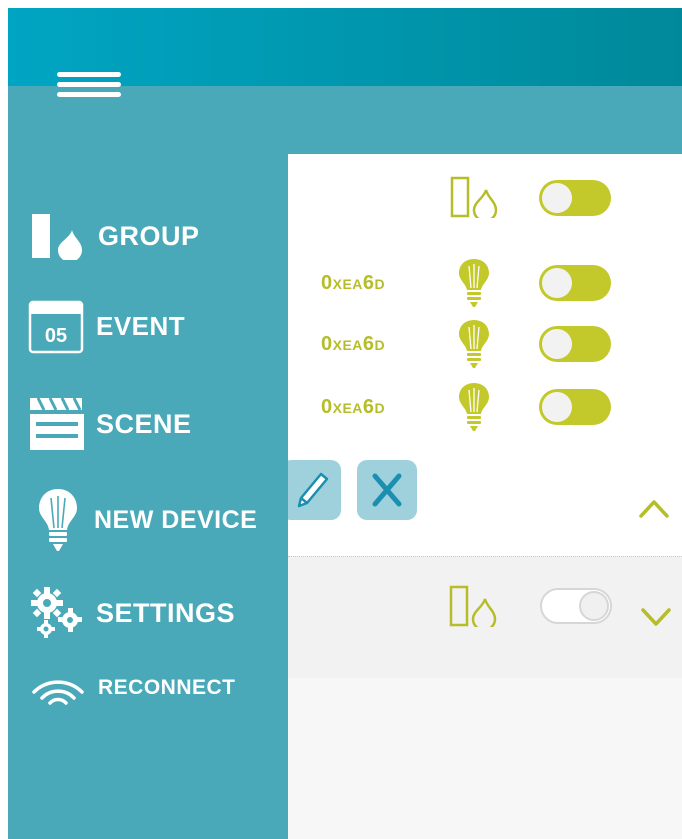 The image size is (682, 839). I want to click on chevron-up-icon, so click(654, 508).